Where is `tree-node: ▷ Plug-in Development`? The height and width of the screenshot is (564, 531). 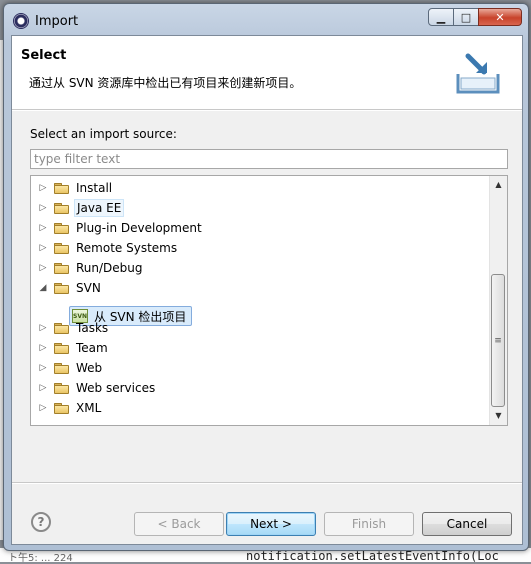 tree-node: ▷ Plug-in Development is located at coordinates (120, 228).